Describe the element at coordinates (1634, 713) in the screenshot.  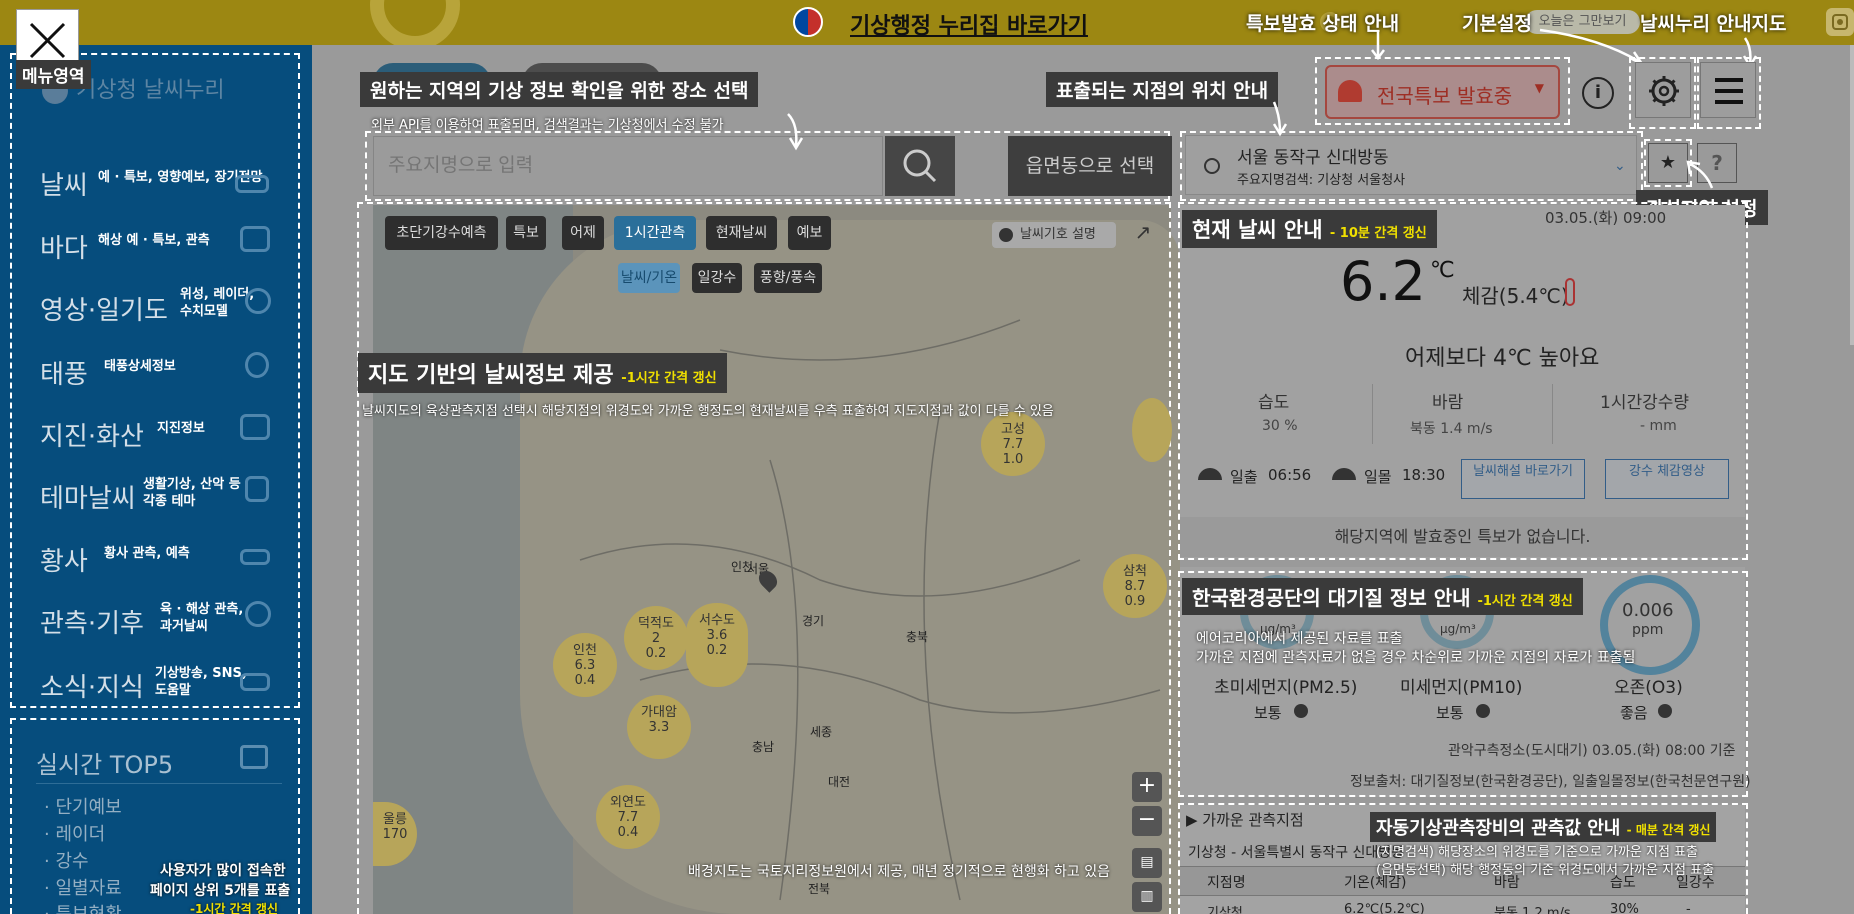
I see `o3-state: 좋음` at that location.